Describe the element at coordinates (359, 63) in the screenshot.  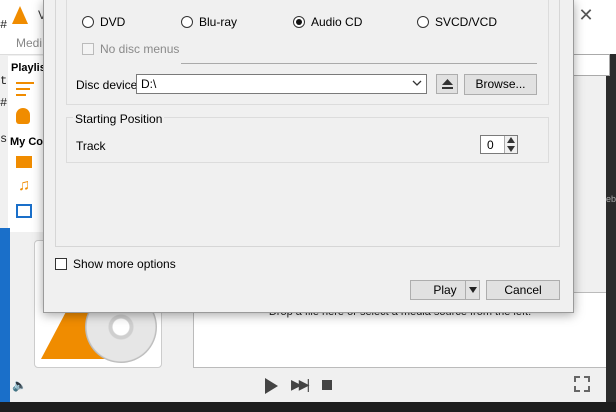
I see `separator-line` at that location.